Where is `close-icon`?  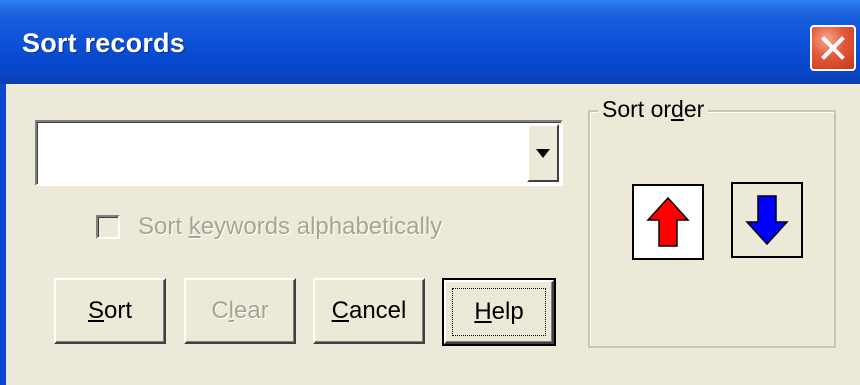 close-icon is located at coordinates (833, 48).